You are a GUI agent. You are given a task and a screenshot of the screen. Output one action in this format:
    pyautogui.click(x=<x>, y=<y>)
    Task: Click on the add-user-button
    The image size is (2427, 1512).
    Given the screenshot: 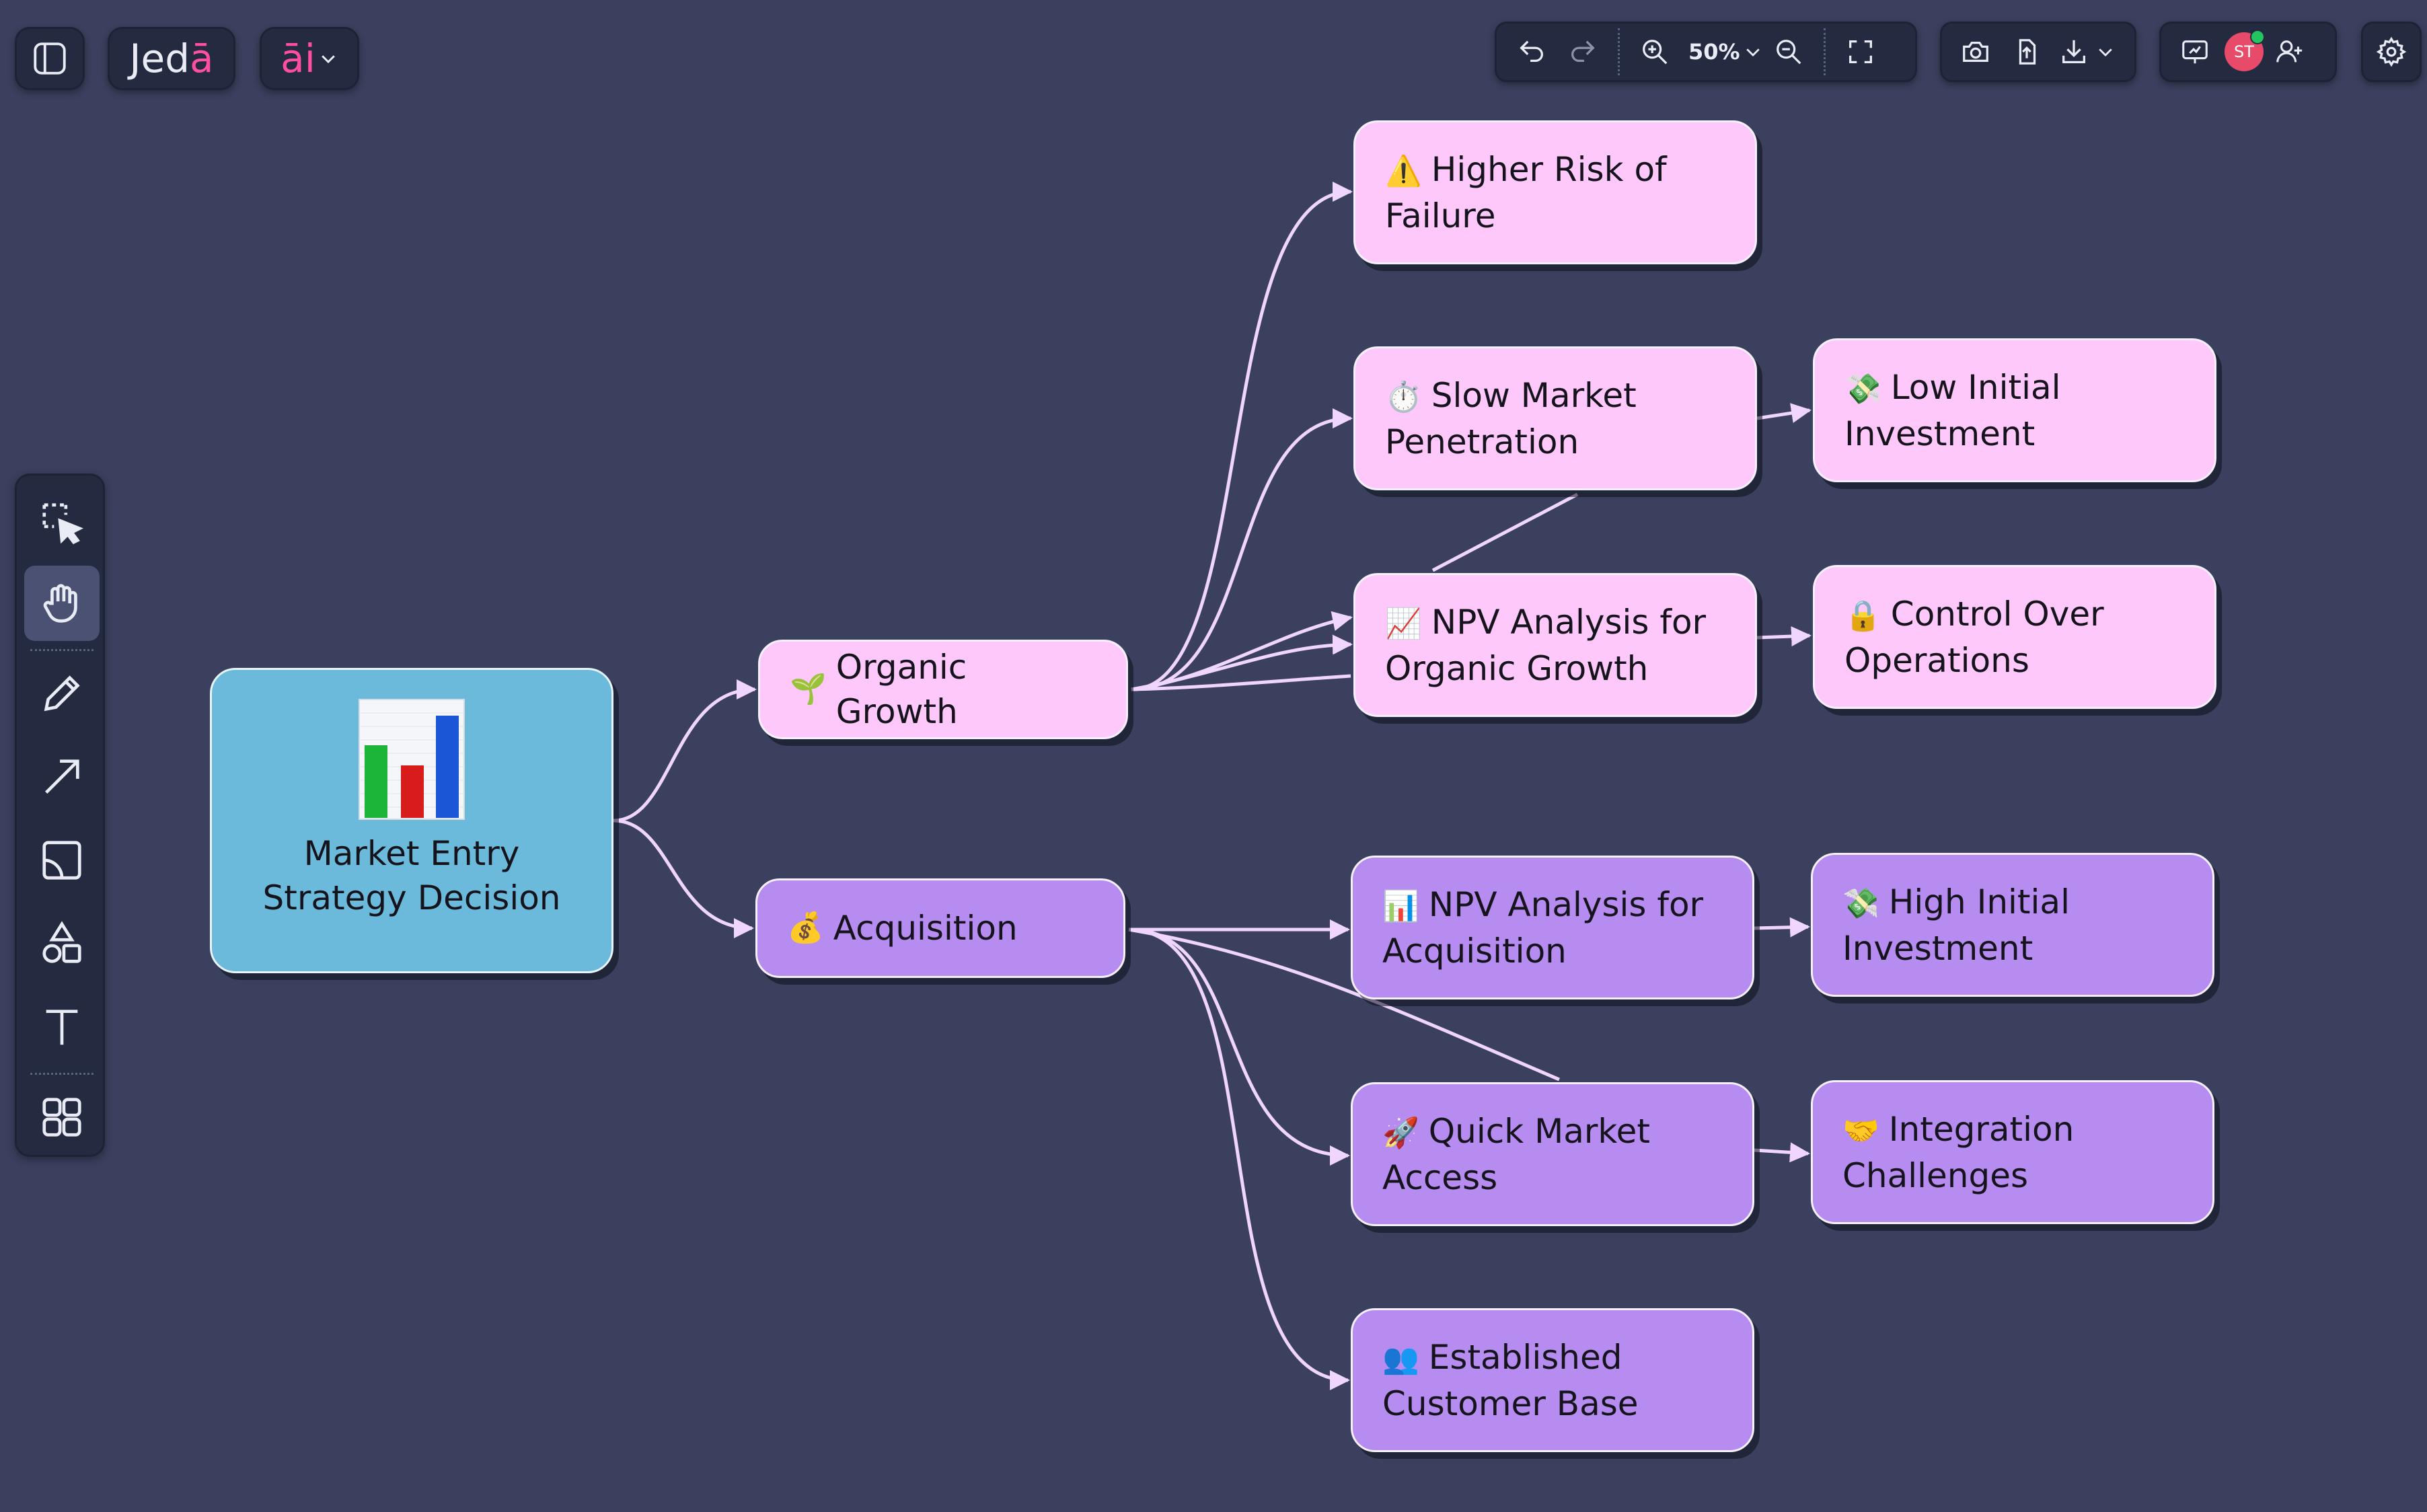 What is the action you would take?
    pyautogui.click(x=2290, y=51)
    